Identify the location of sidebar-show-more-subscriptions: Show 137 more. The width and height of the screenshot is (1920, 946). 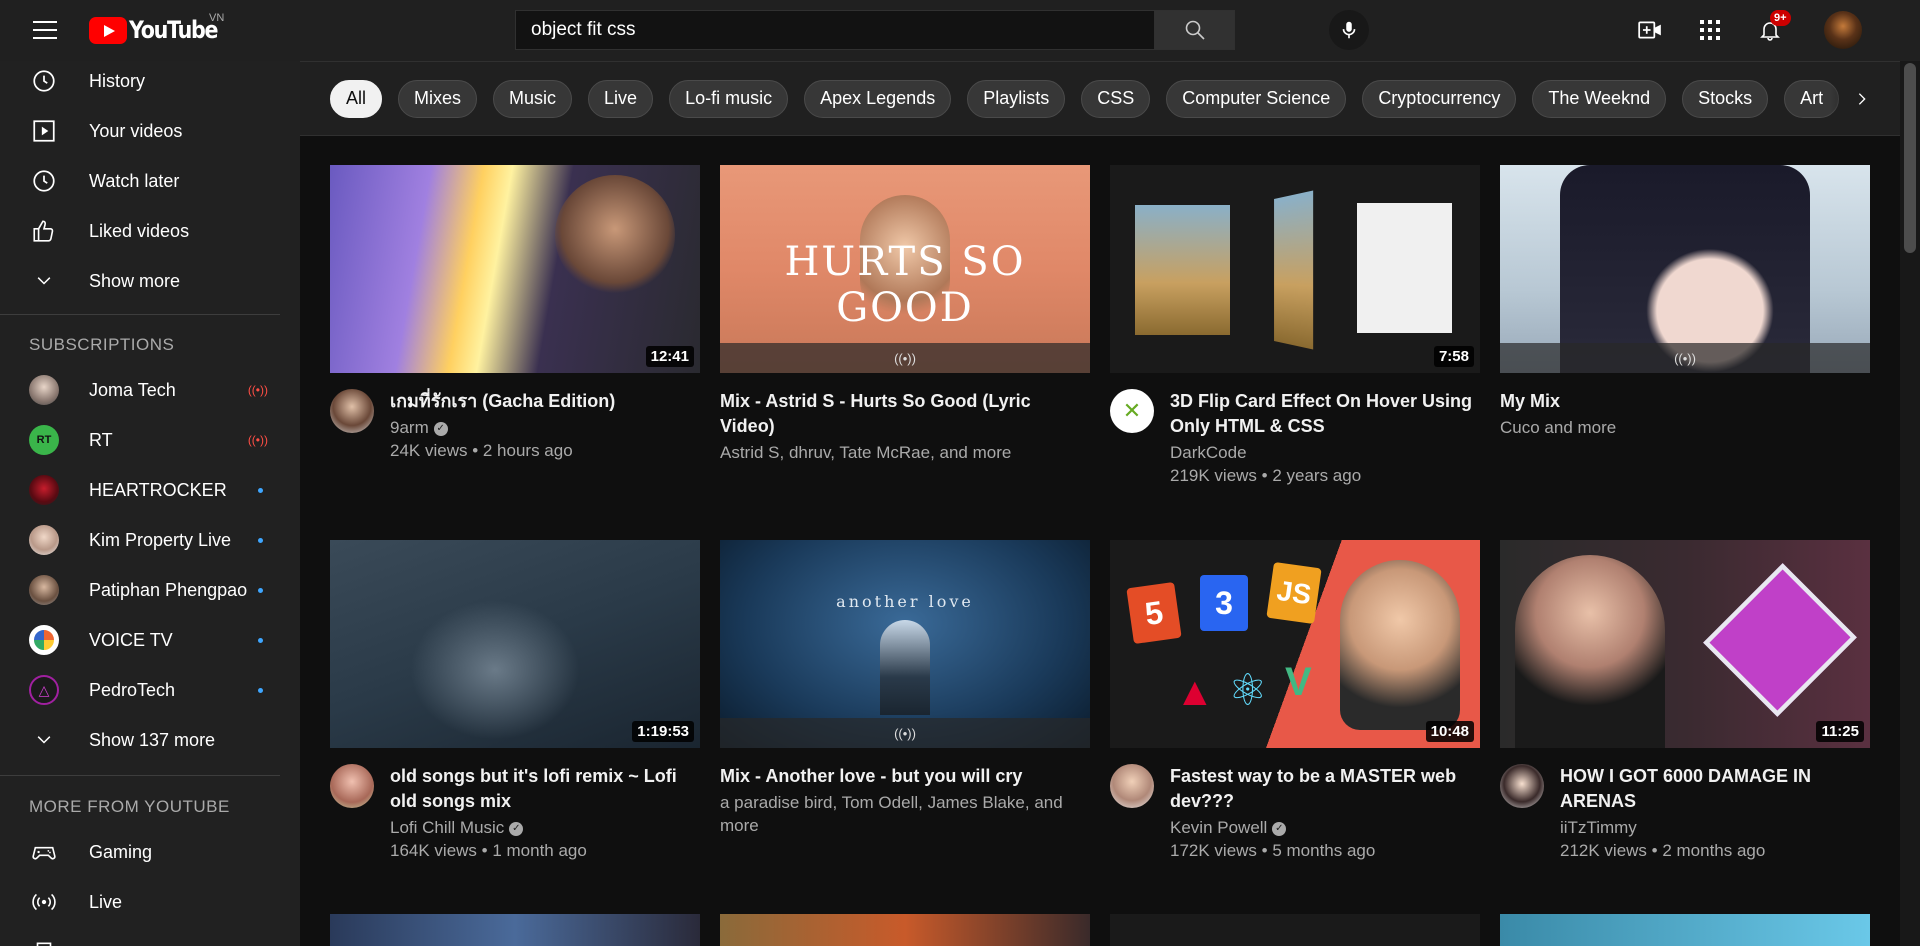
(140, 740).